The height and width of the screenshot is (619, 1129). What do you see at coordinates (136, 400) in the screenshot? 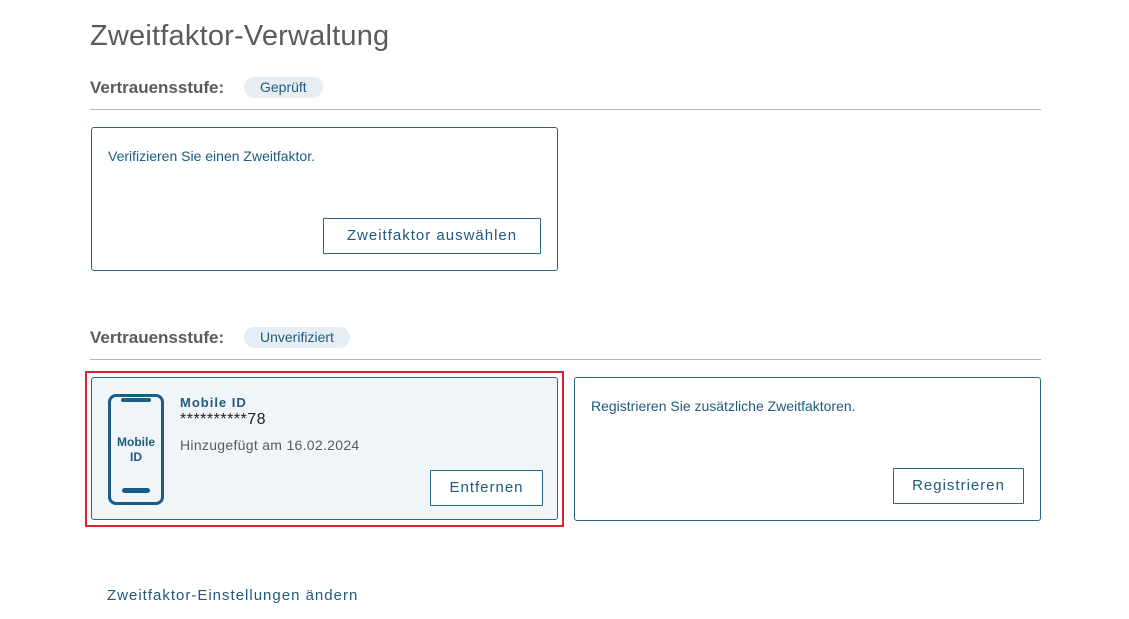
I see `phone-notch` at bounding box center [136, 400].